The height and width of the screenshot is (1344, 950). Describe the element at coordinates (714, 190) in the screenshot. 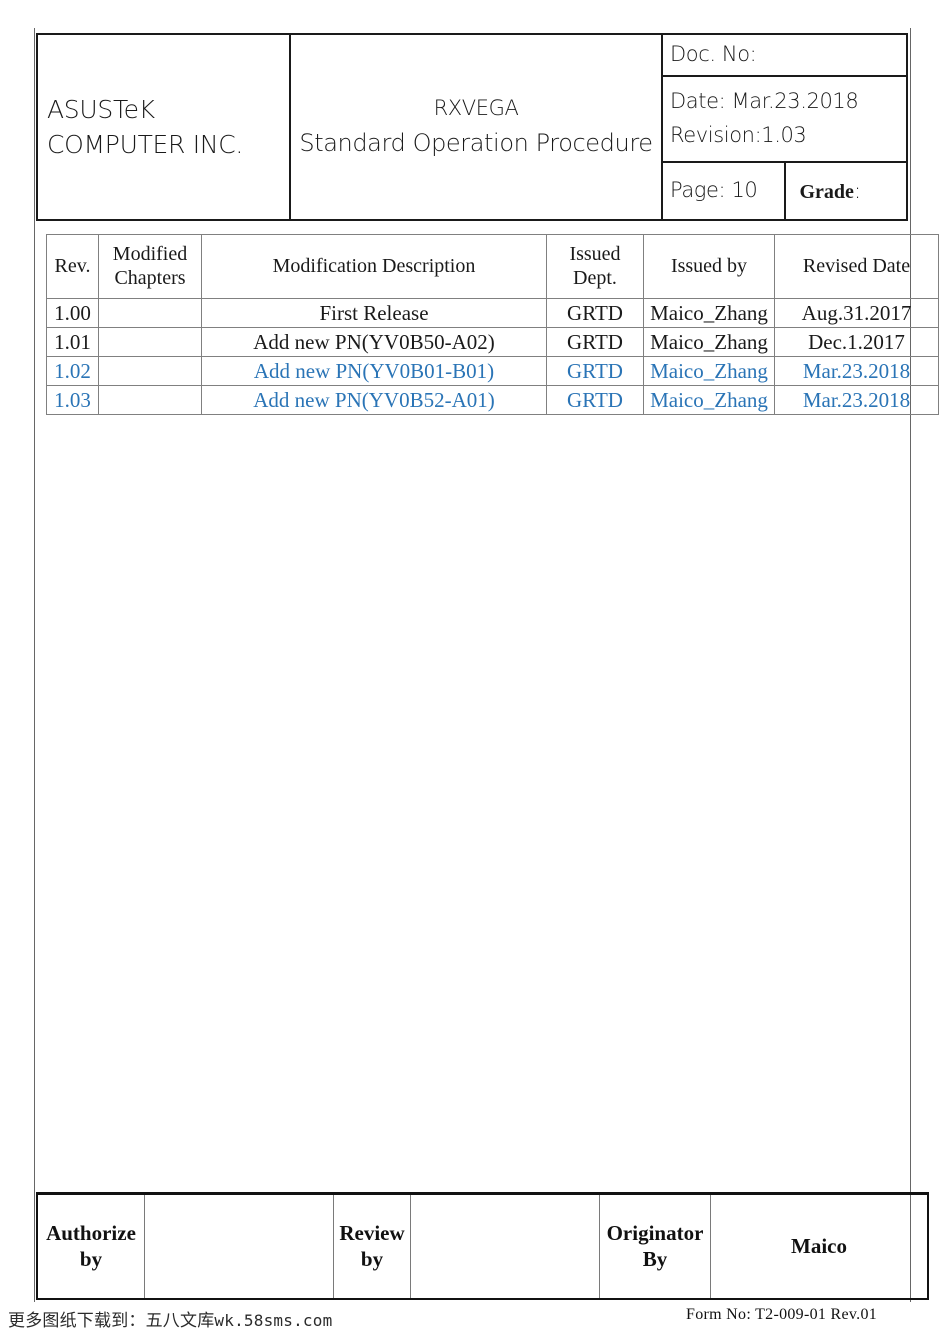

I see `page-number-label: Page: 10` at that location.